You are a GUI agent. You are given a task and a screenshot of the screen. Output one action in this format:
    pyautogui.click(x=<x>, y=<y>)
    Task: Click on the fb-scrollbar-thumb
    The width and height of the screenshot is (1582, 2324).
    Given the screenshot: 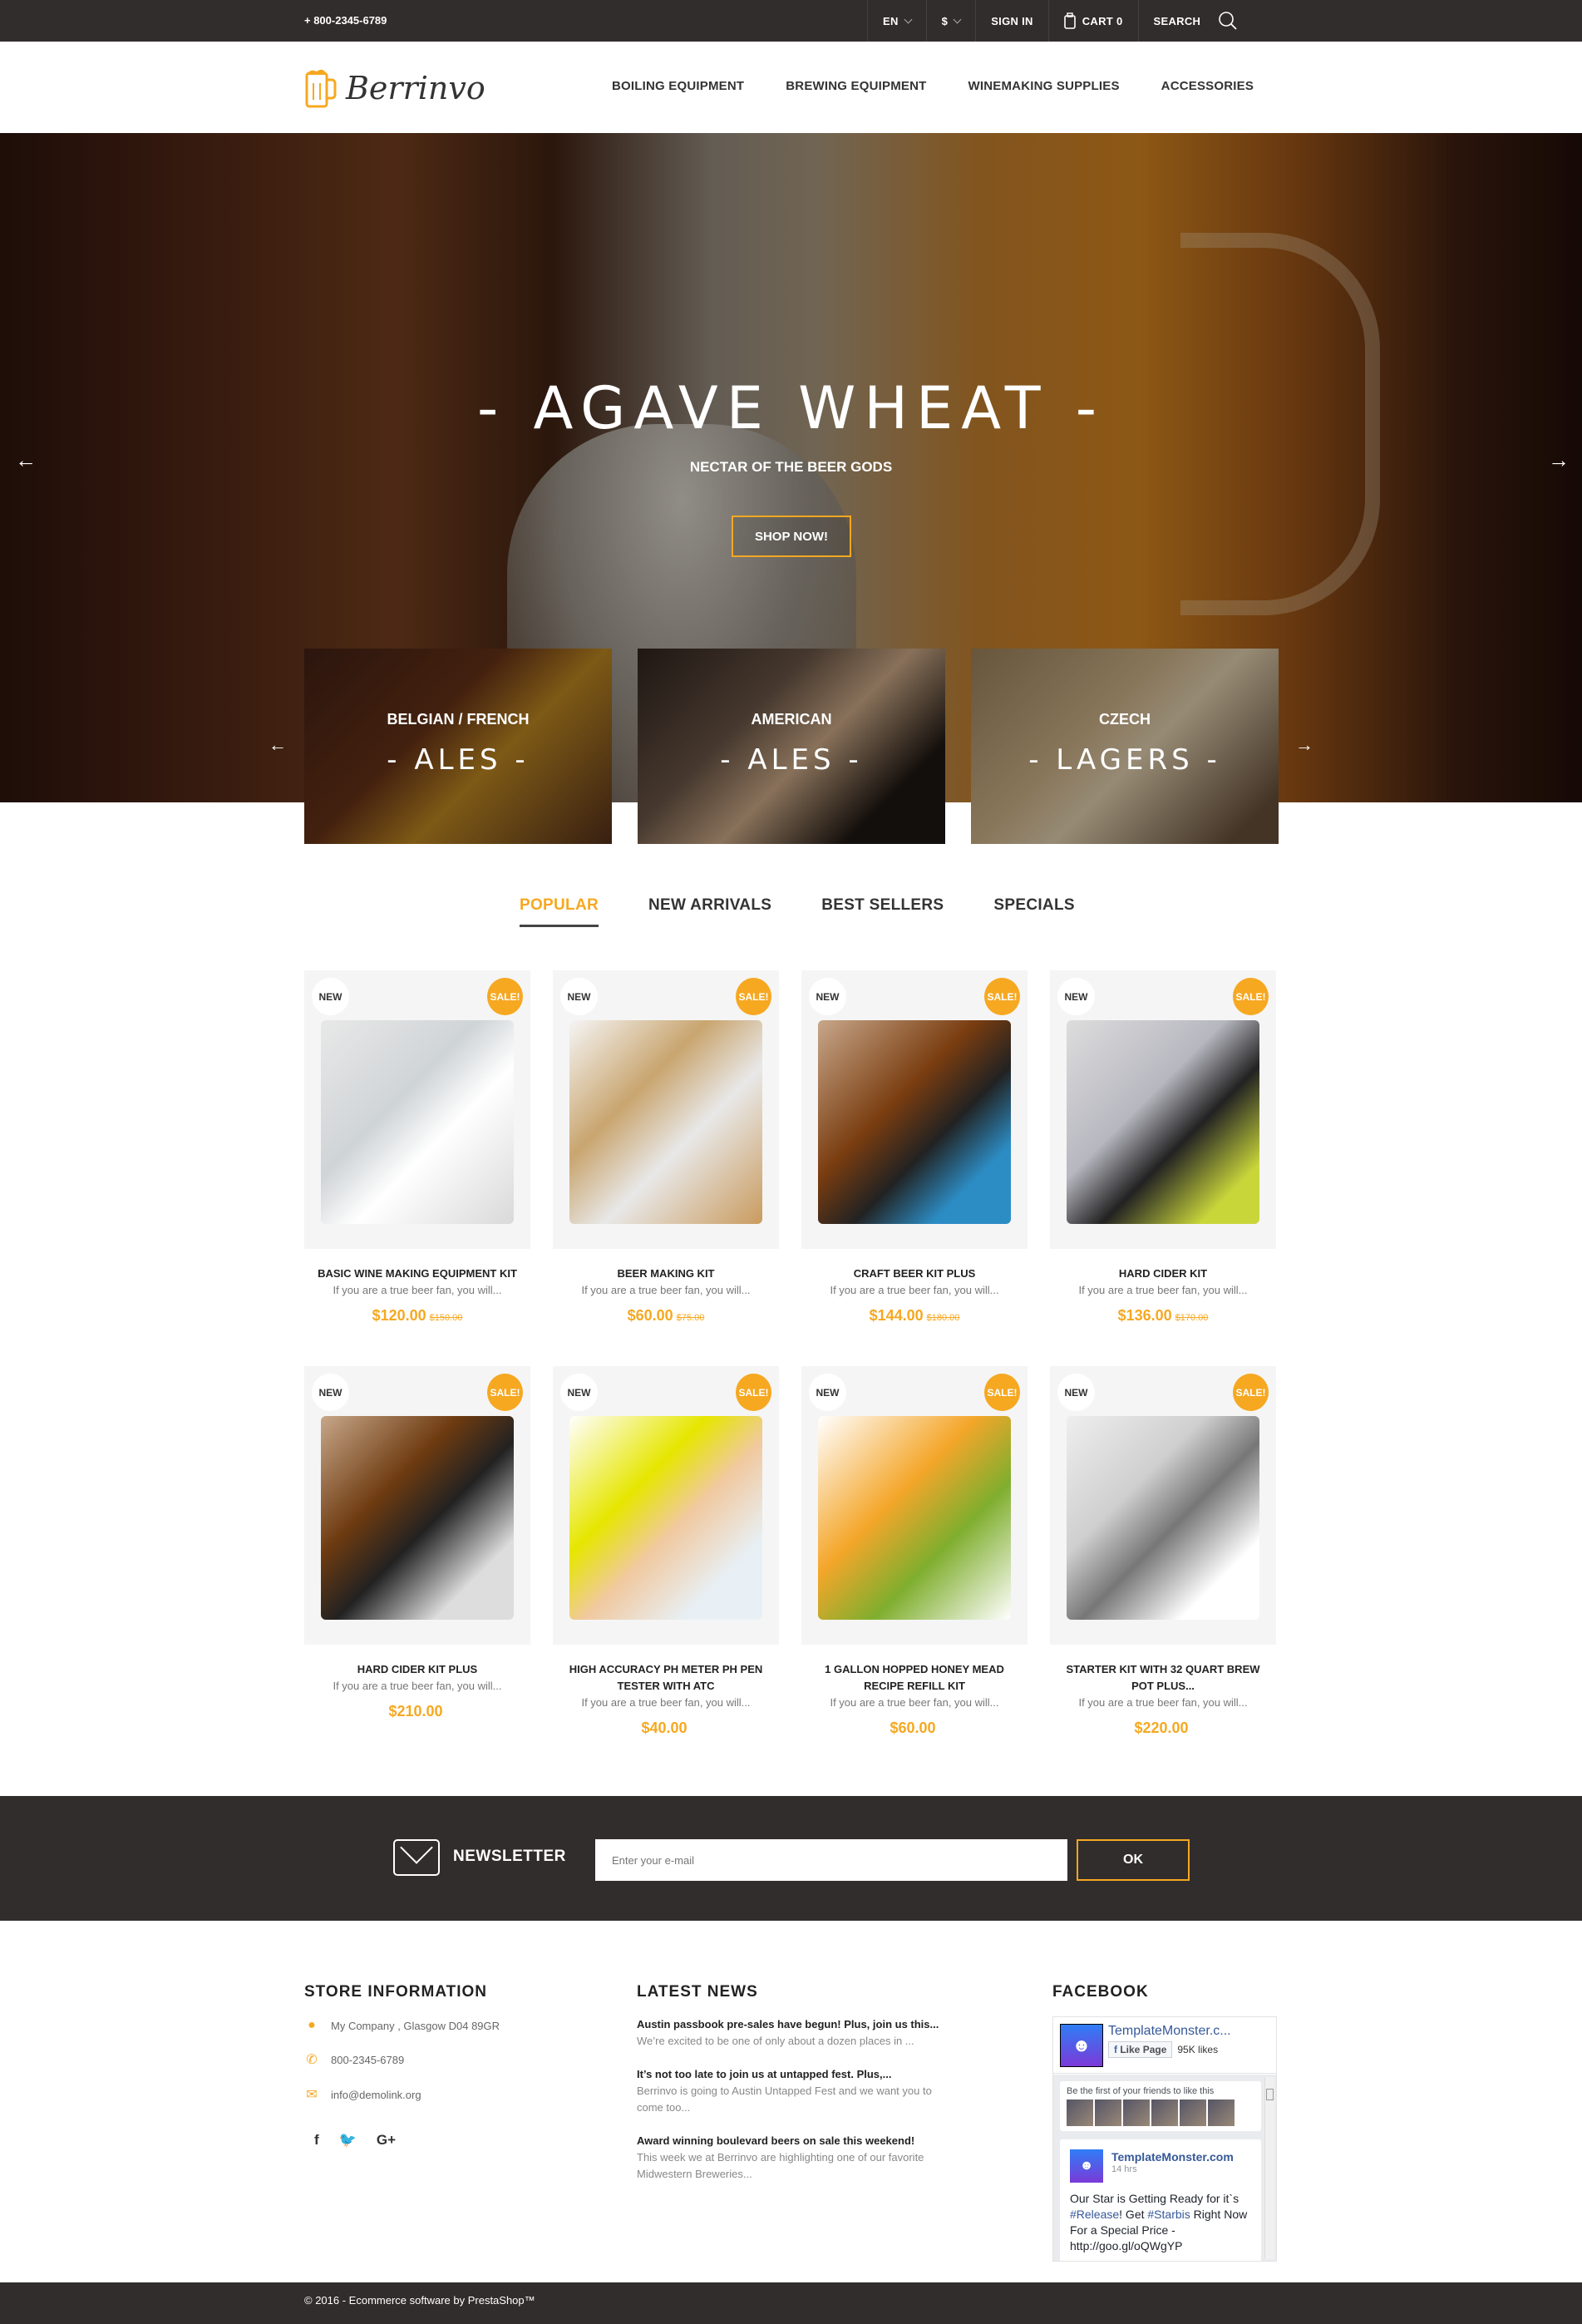 What is the action you would take?
    pyautogui.click(x=1270, y=2095)
    